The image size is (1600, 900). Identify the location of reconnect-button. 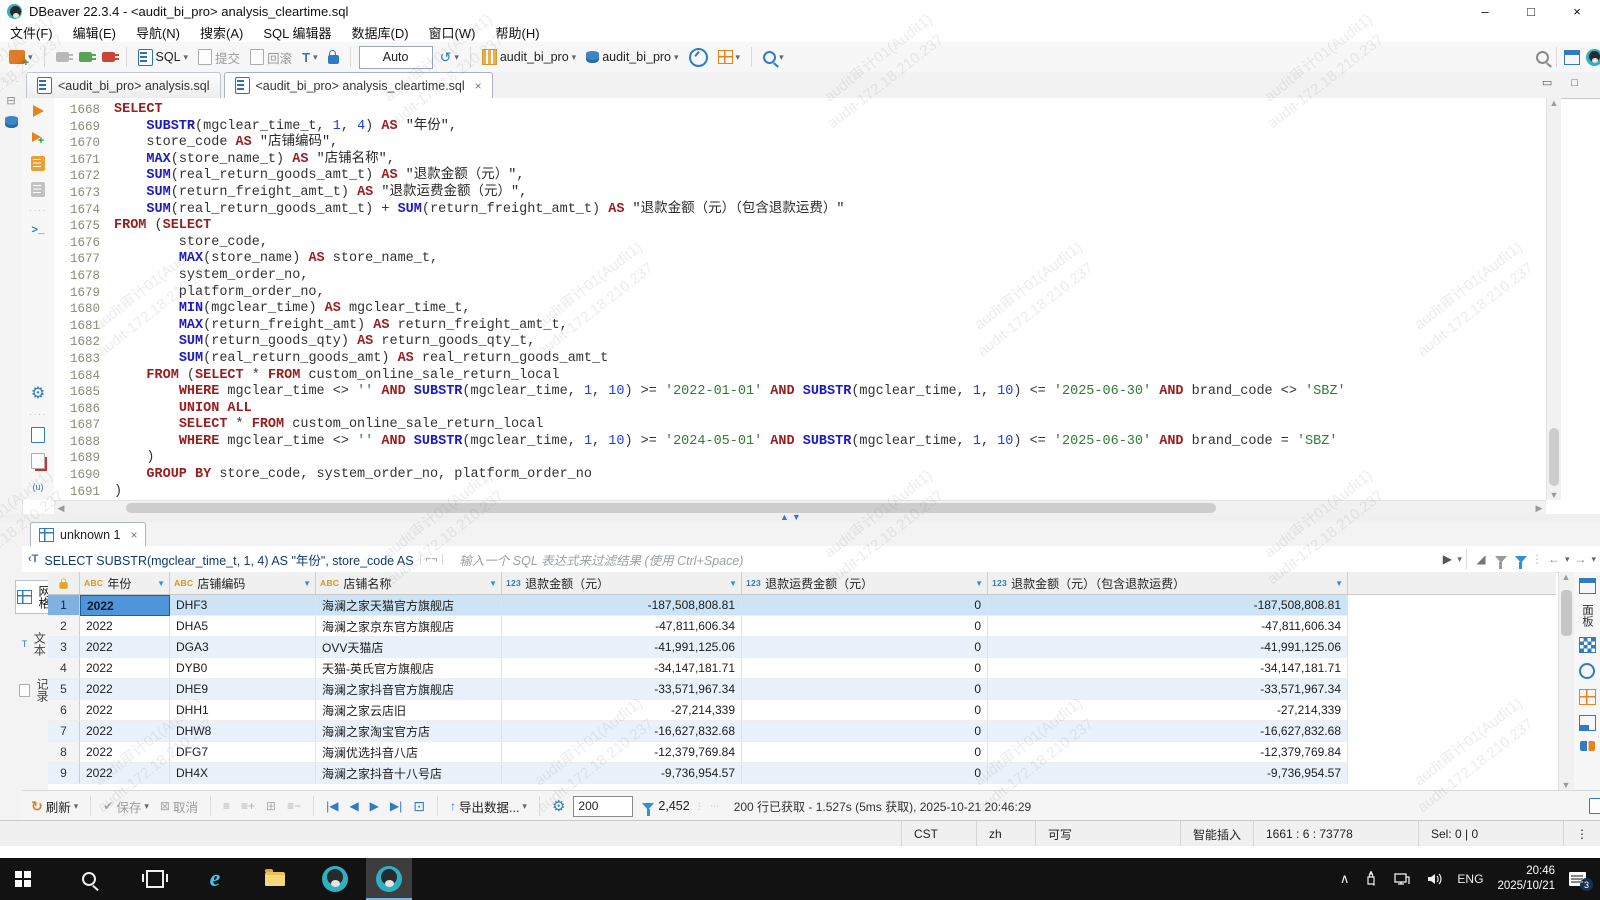
(86, 57).